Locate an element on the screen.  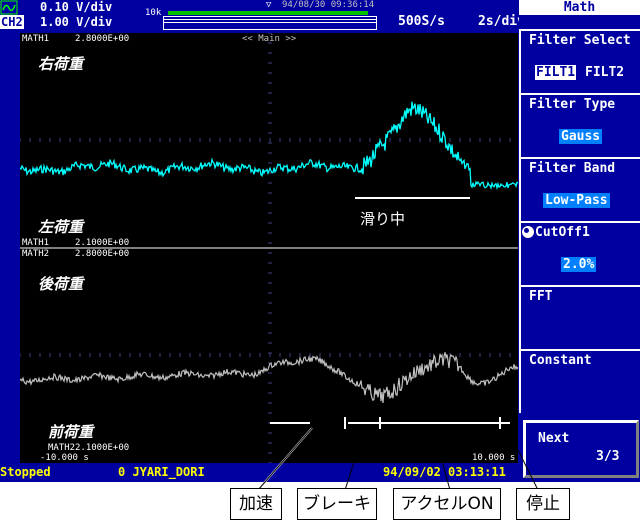
filter-type-label: Filter Type is located at coordinates (572, 104).